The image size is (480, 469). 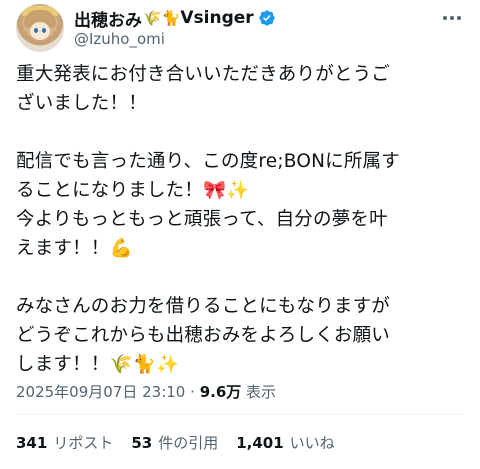 I want to click on quotes-stat: 53 件の引用, so click(x=174, y=442).